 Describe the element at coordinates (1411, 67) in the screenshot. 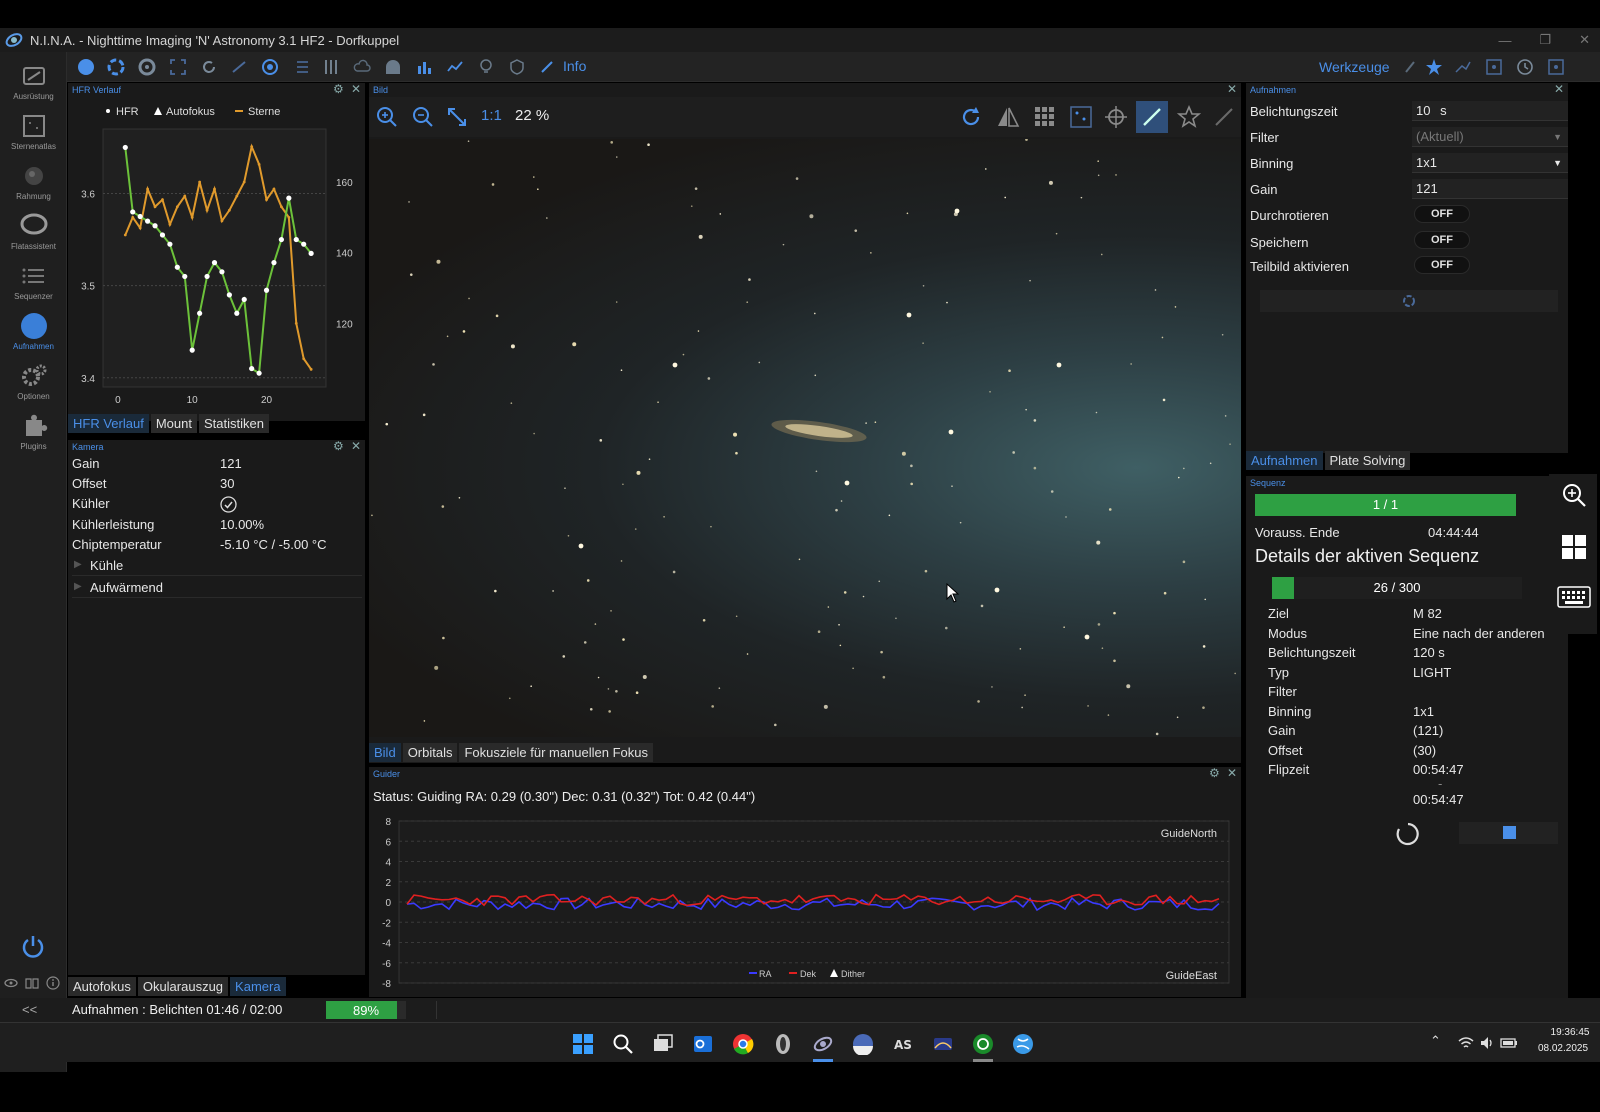

I see `scope-tool-icon` at that location.